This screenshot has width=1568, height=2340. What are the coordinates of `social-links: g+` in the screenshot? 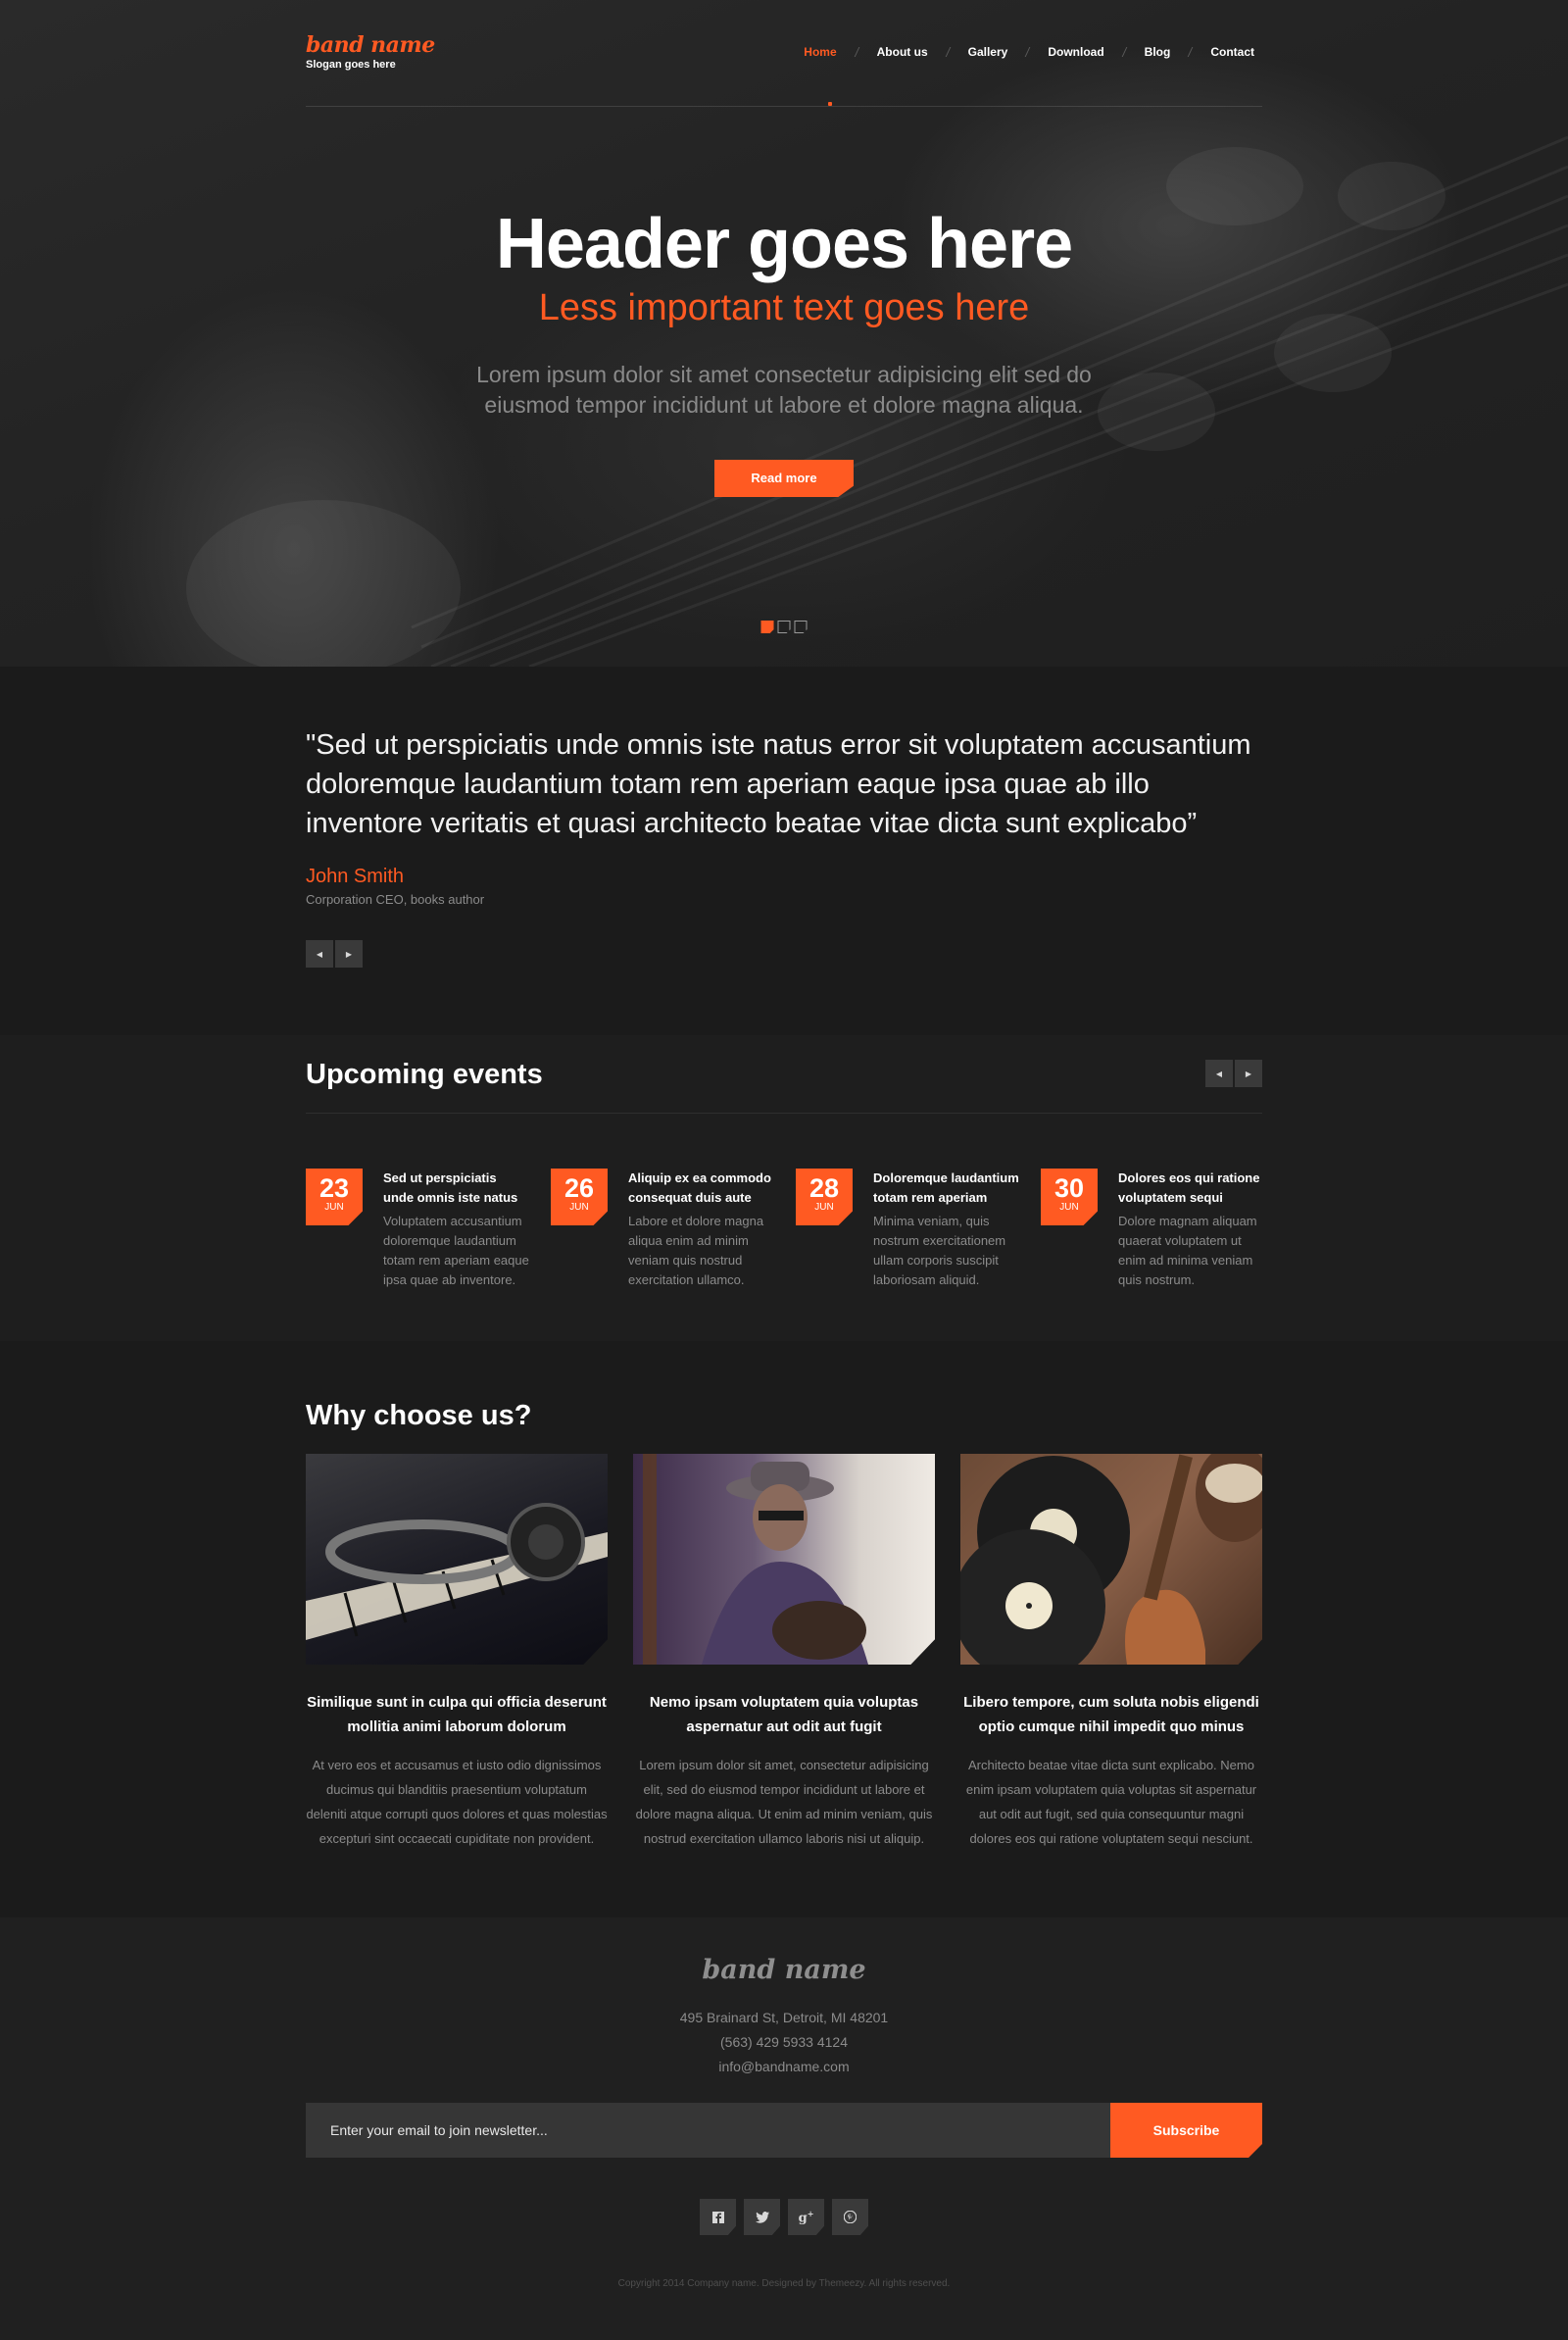 It's located at (784, 2217).